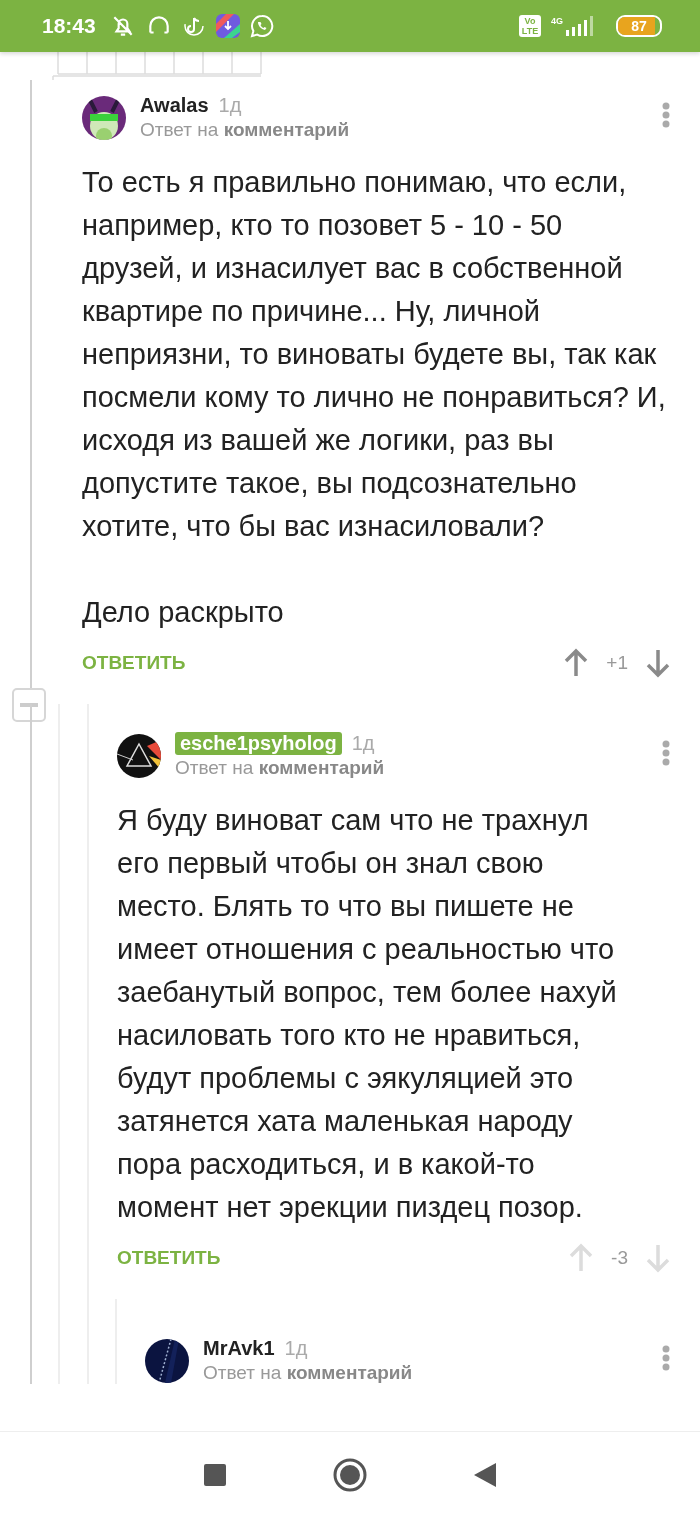  What do you see at coordinates (261, 26) in the screenshot?
I see `whatsapp-icon` at bounding box center [261, 26].